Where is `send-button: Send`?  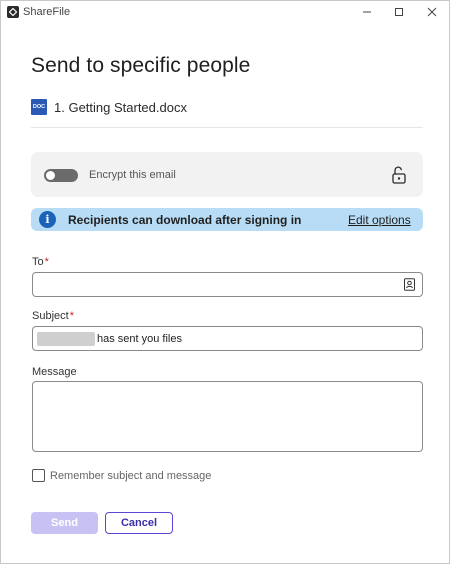 send-button: Send is located at coordinates (64, 523).